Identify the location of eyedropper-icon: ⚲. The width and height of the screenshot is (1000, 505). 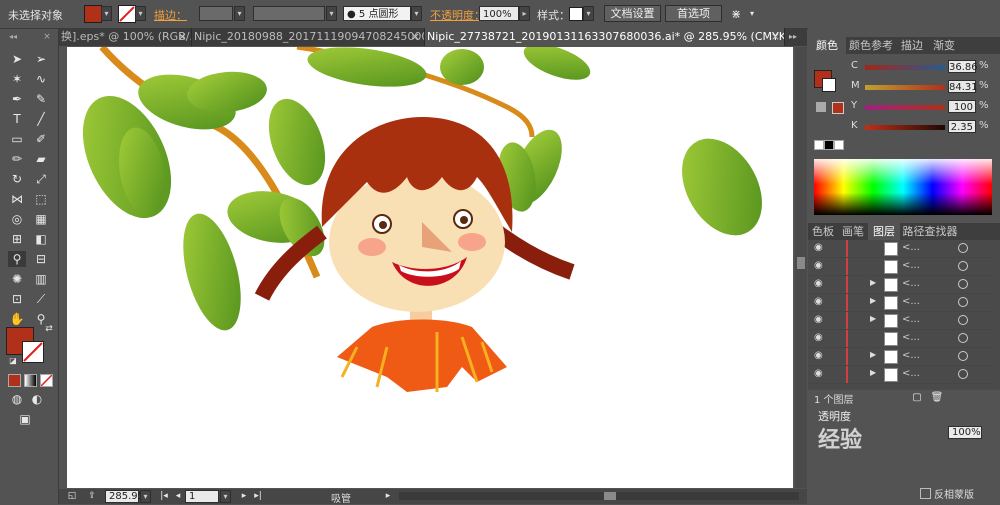
(17, 259).